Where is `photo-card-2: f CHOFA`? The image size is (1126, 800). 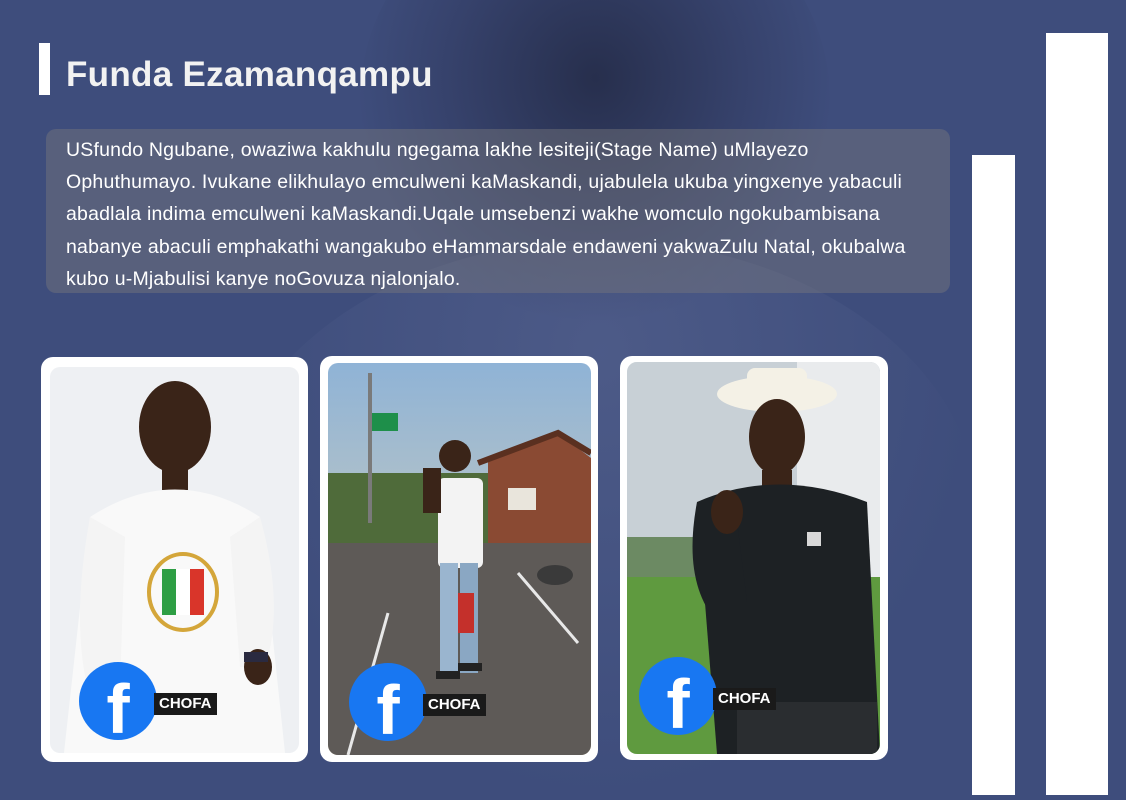
photo-card-2: f CHOFA is located at coordinates (459, 559).